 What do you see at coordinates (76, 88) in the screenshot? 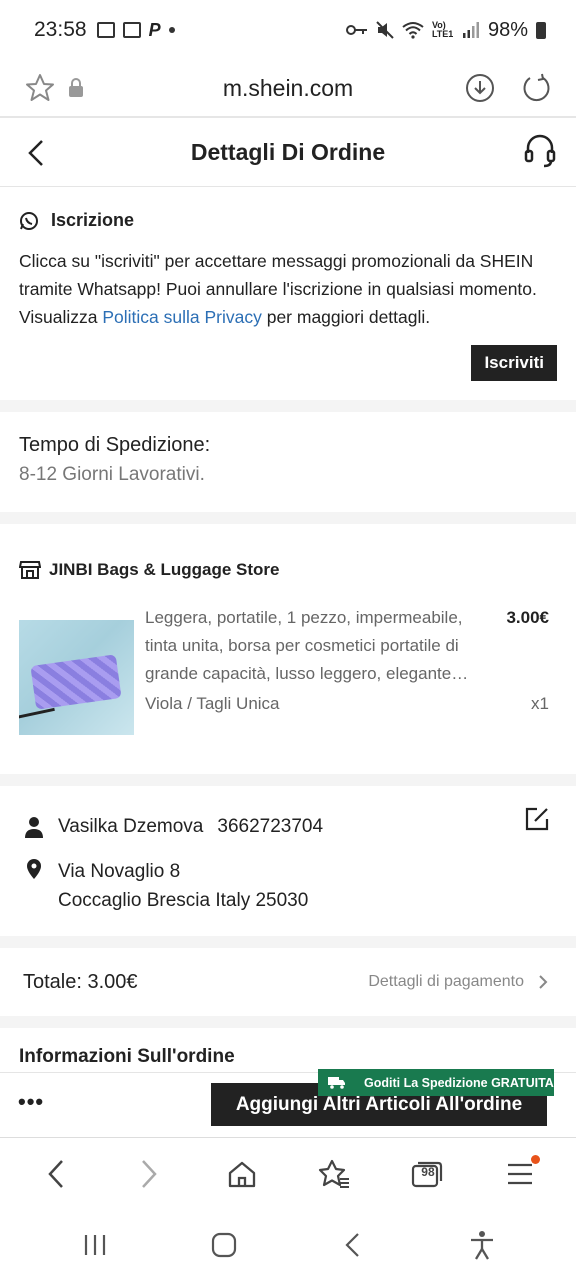
I see `lock-icon` at bounding box center [76, 88].